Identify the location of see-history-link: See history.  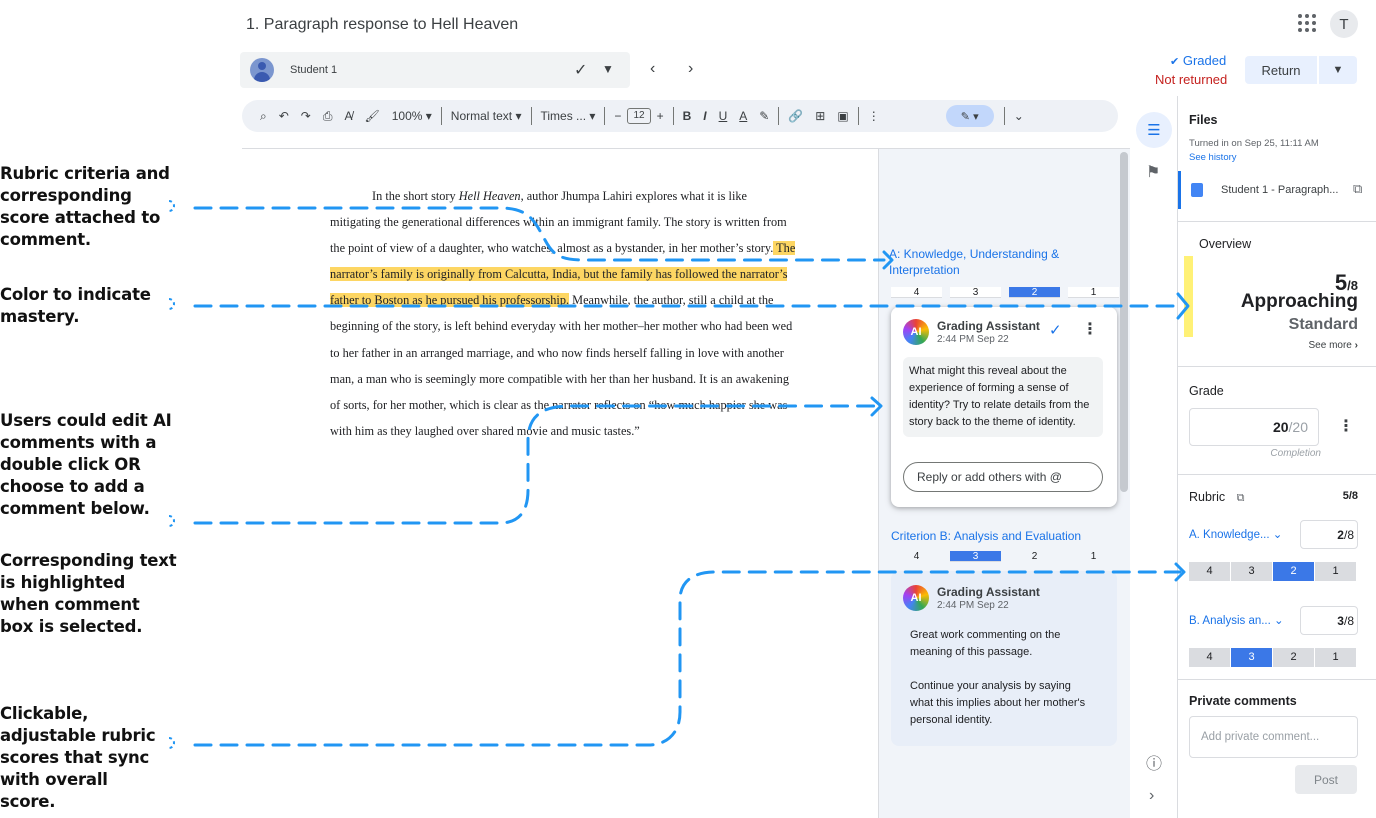
(1213, 157).